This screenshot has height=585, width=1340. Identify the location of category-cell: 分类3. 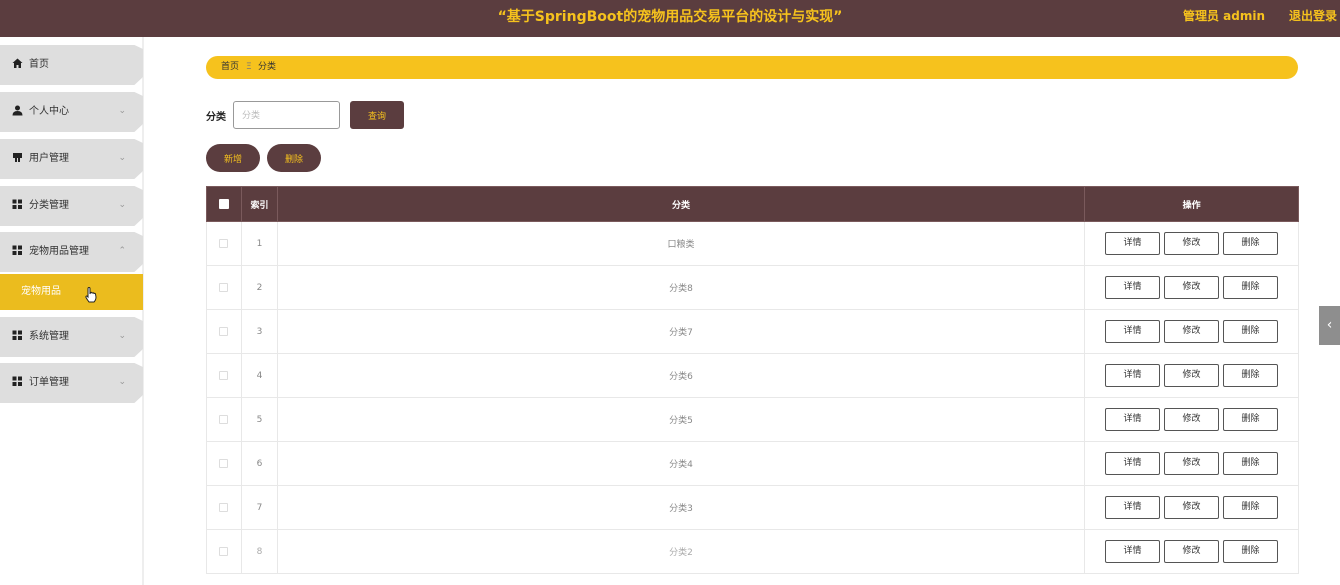
(681, 507).